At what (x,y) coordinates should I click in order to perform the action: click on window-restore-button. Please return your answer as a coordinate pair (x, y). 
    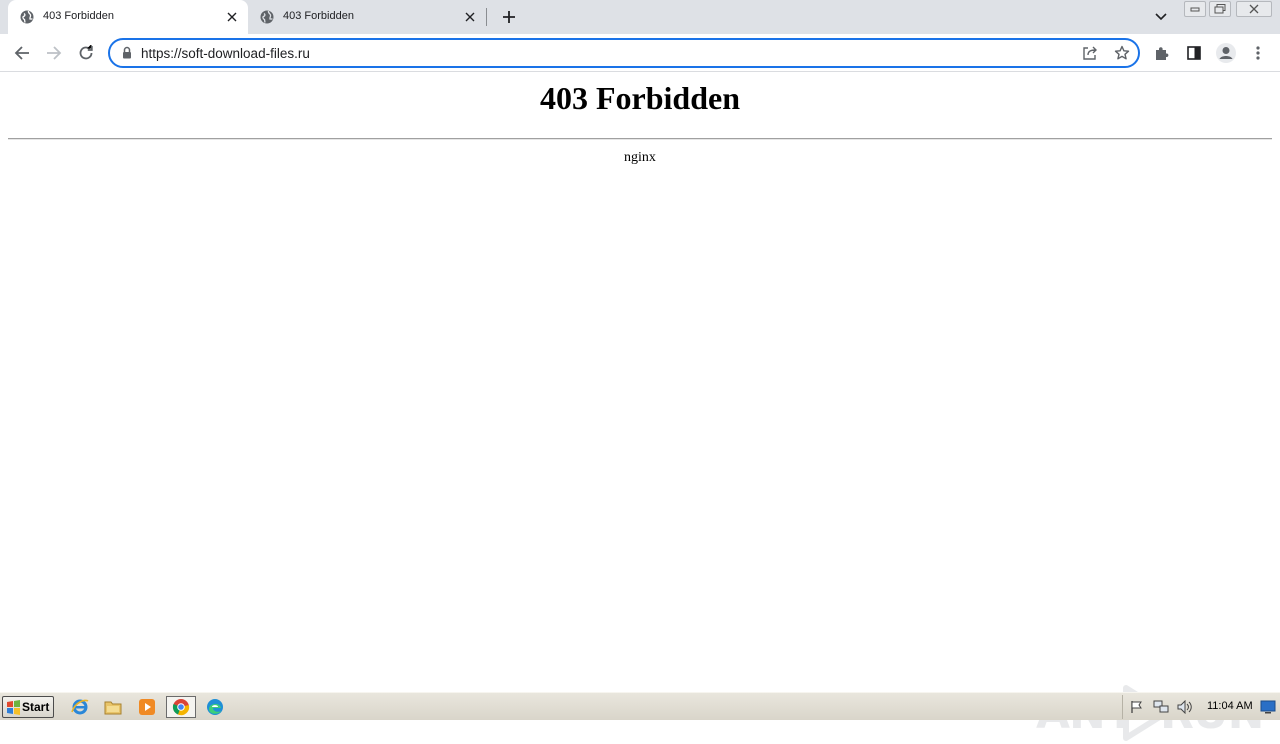
    Looking at the image, I should click on (1220, 9).